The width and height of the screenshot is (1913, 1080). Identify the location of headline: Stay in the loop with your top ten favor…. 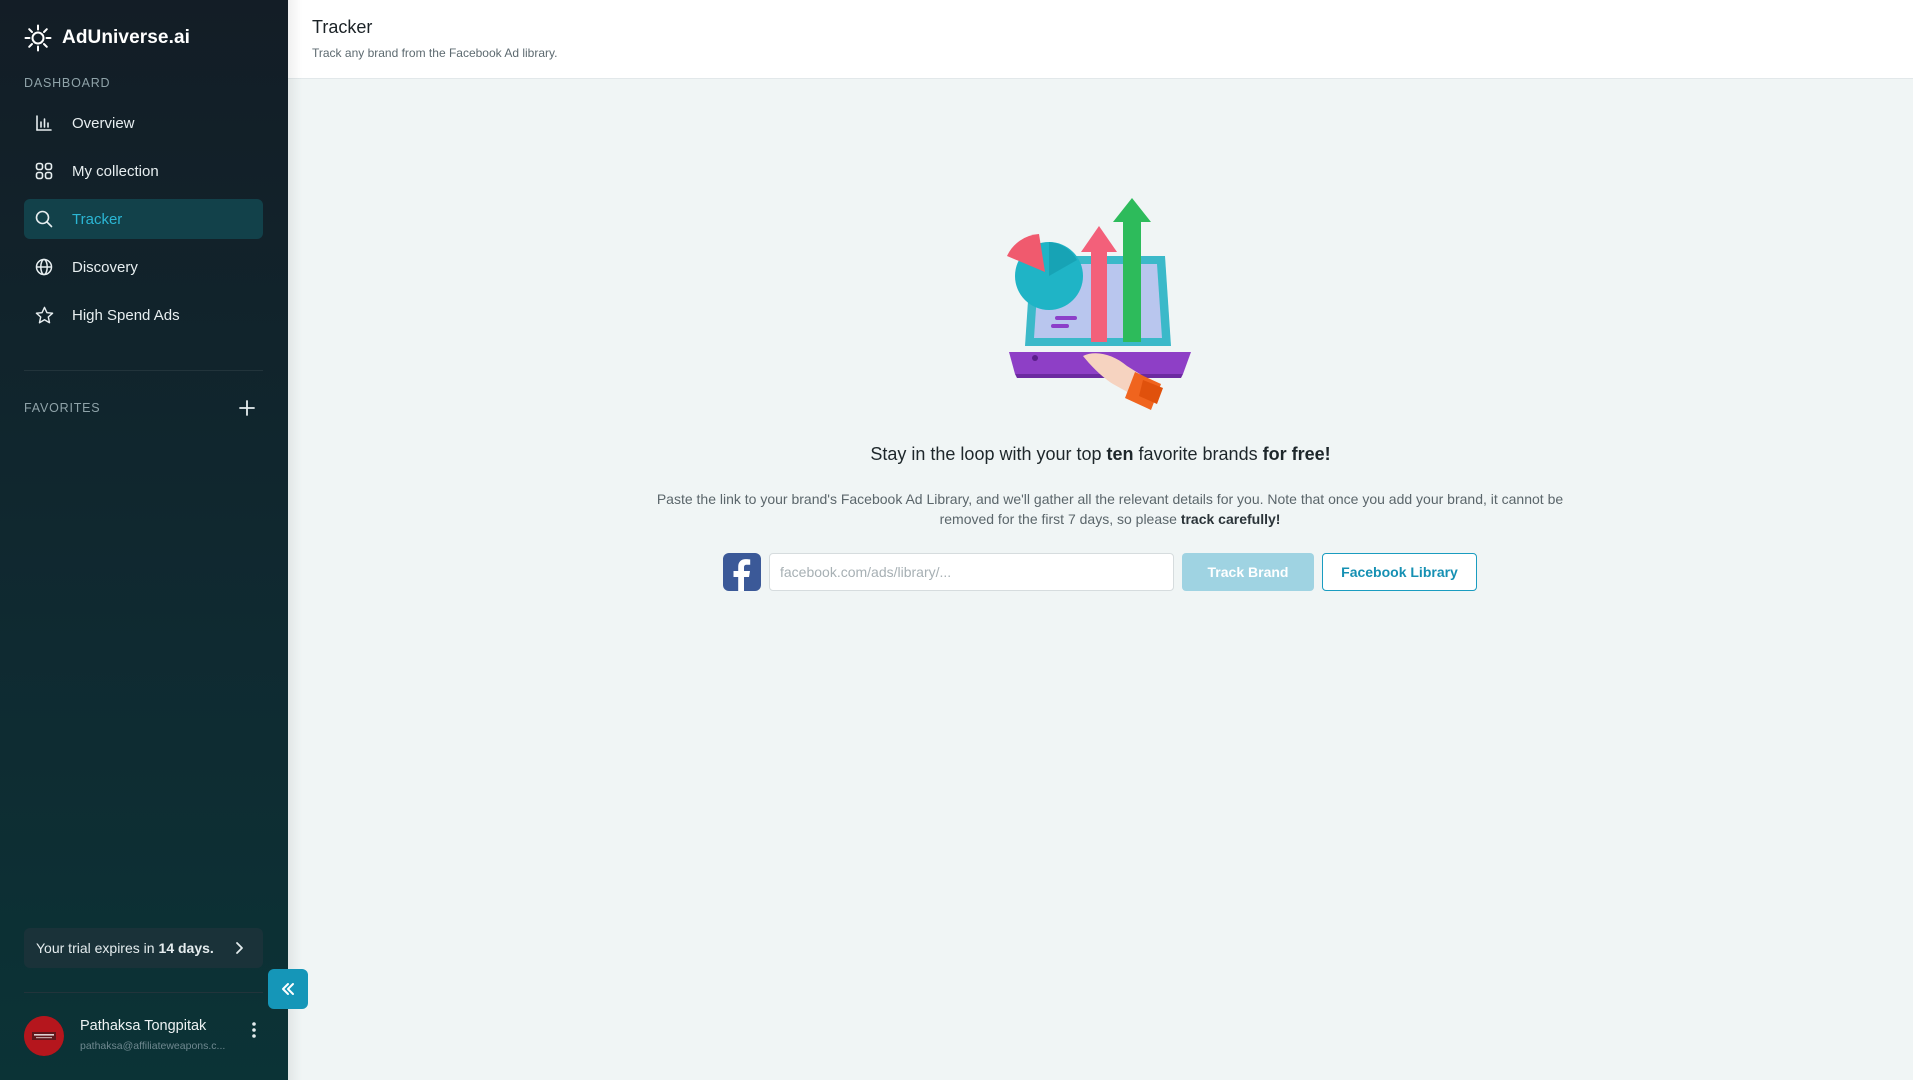
(956, 454).